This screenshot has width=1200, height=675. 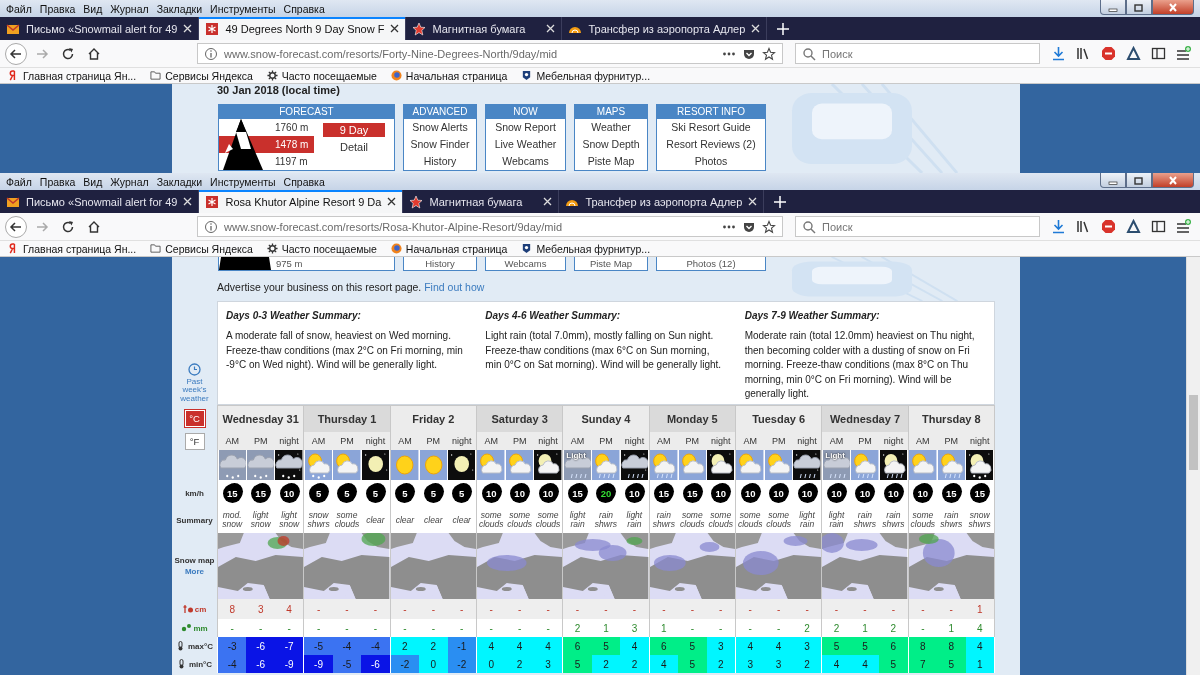 What do you see at coordinates (634, 493) in the screenshot?
I see `wind-speed: 10` at bounding box center [634, 493].